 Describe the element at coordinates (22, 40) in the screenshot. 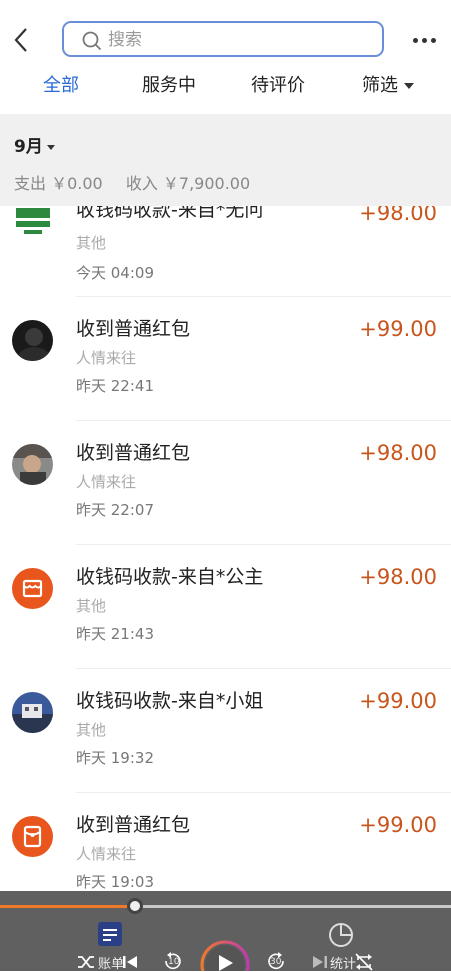

I see `back-arrow-icon` at that location.